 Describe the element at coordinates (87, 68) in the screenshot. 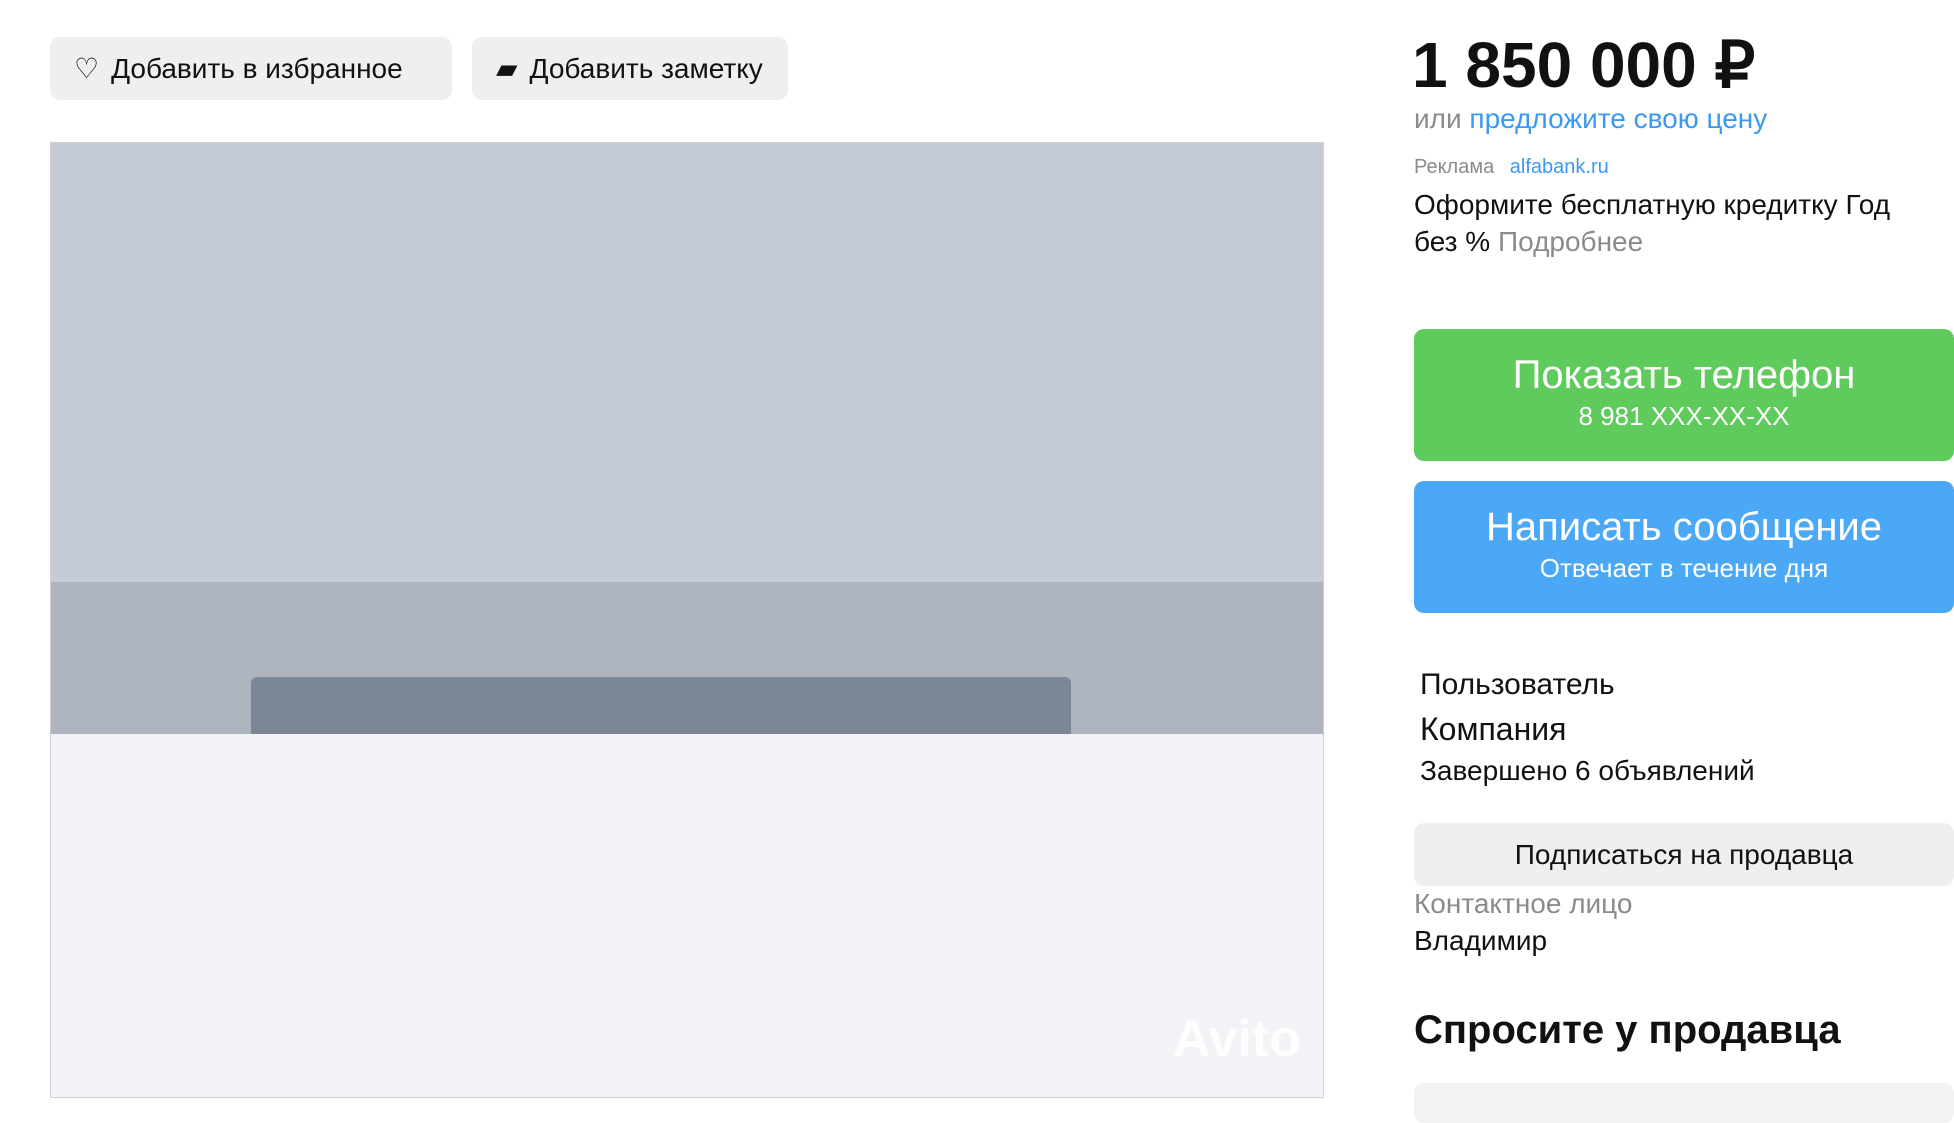

I see `heart-icon: ♡` at that location.